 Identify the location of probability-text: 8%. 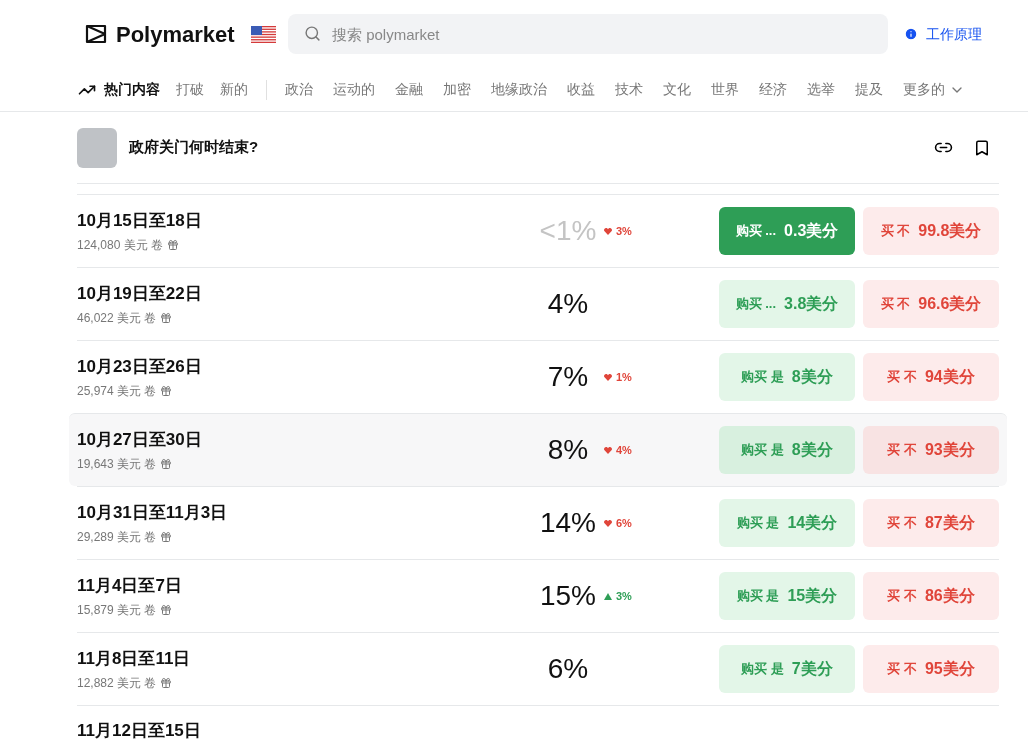
(568, 450).